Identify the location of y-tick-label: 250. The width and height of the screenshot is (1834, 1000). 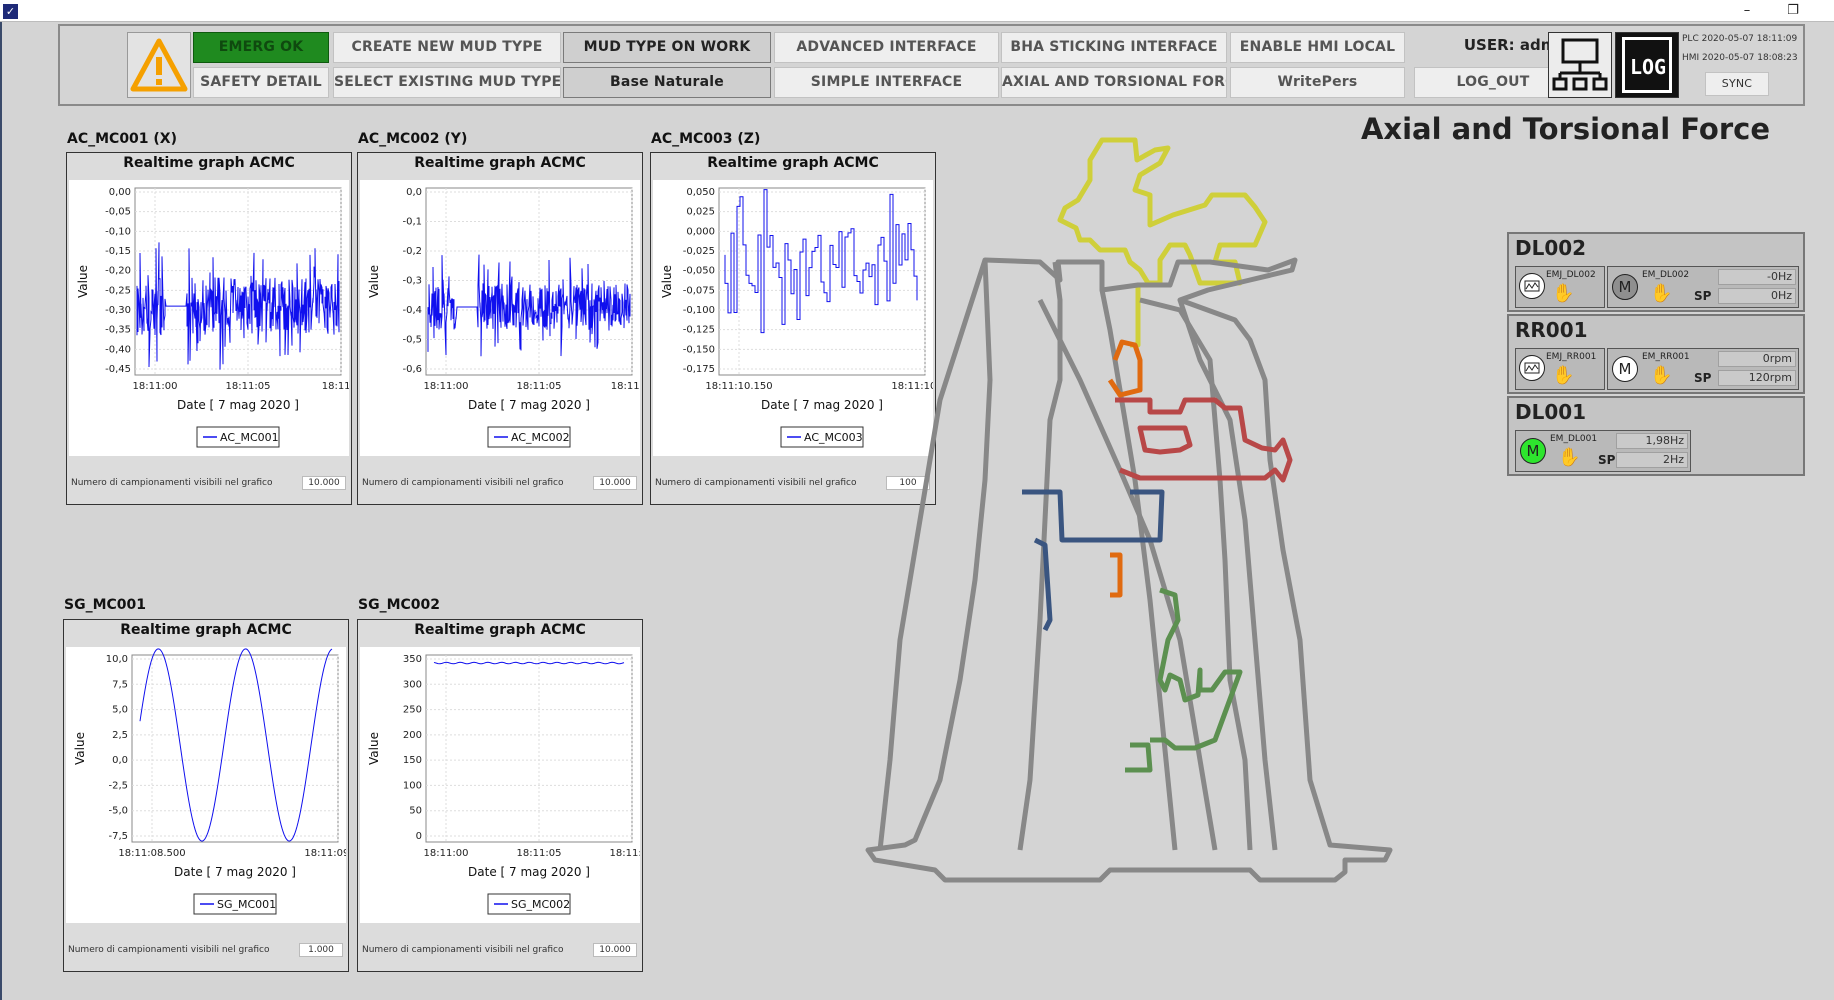
(412, 710).